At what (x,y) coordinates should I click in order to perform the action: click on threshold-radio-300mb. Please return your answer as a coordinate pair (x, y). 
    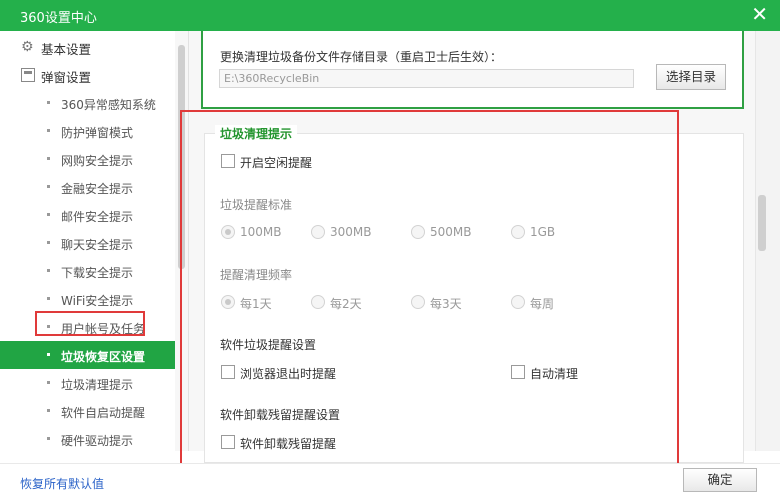
    Looking at the image, I should click on (318, 232).